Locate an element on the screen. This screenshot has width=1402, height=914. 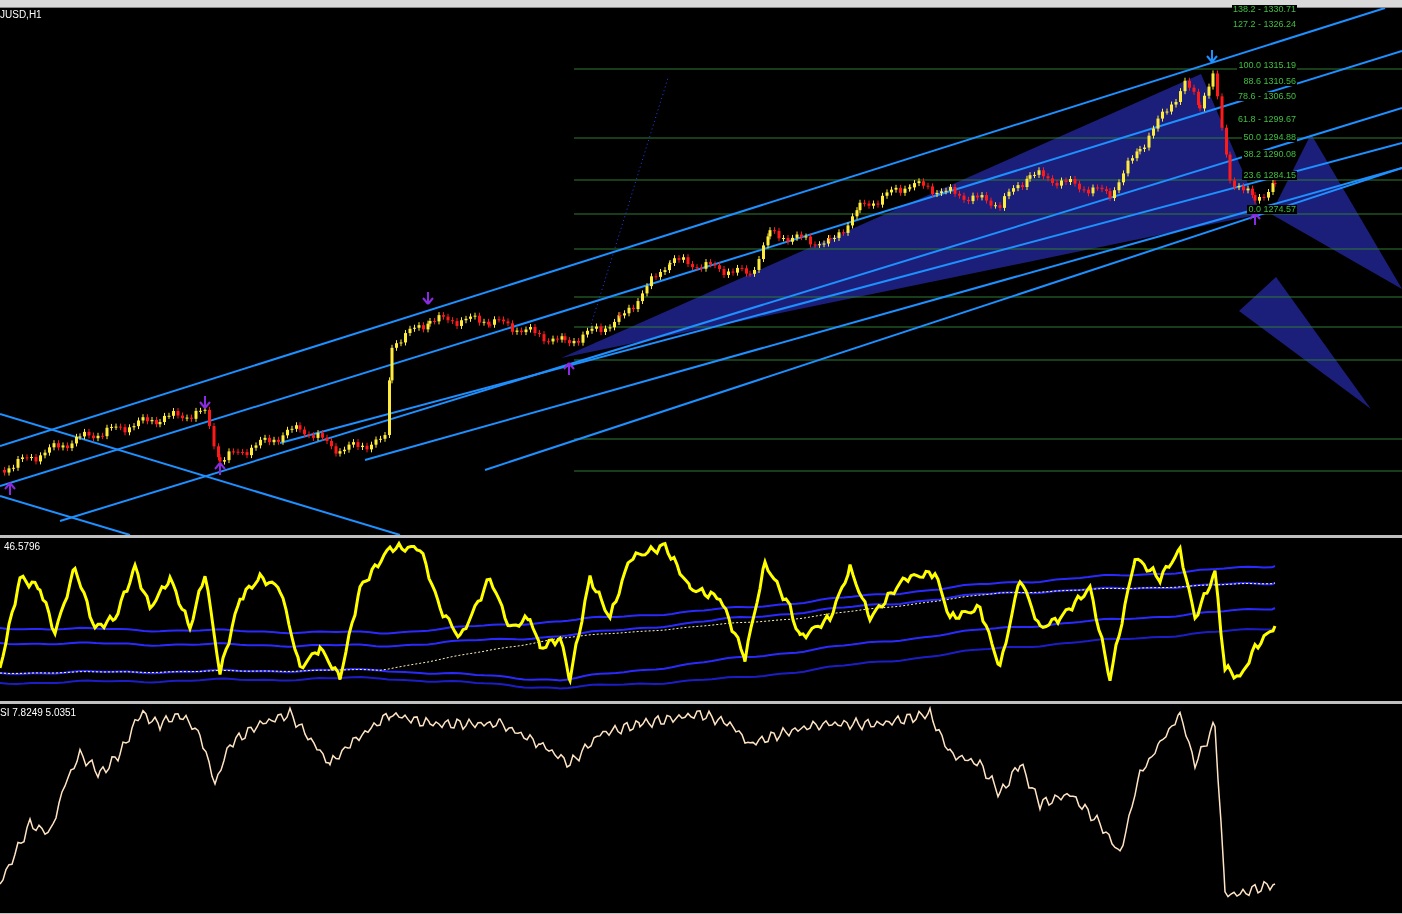
indicator-value-label: 46.5796 is located at coordinates (22, 547).